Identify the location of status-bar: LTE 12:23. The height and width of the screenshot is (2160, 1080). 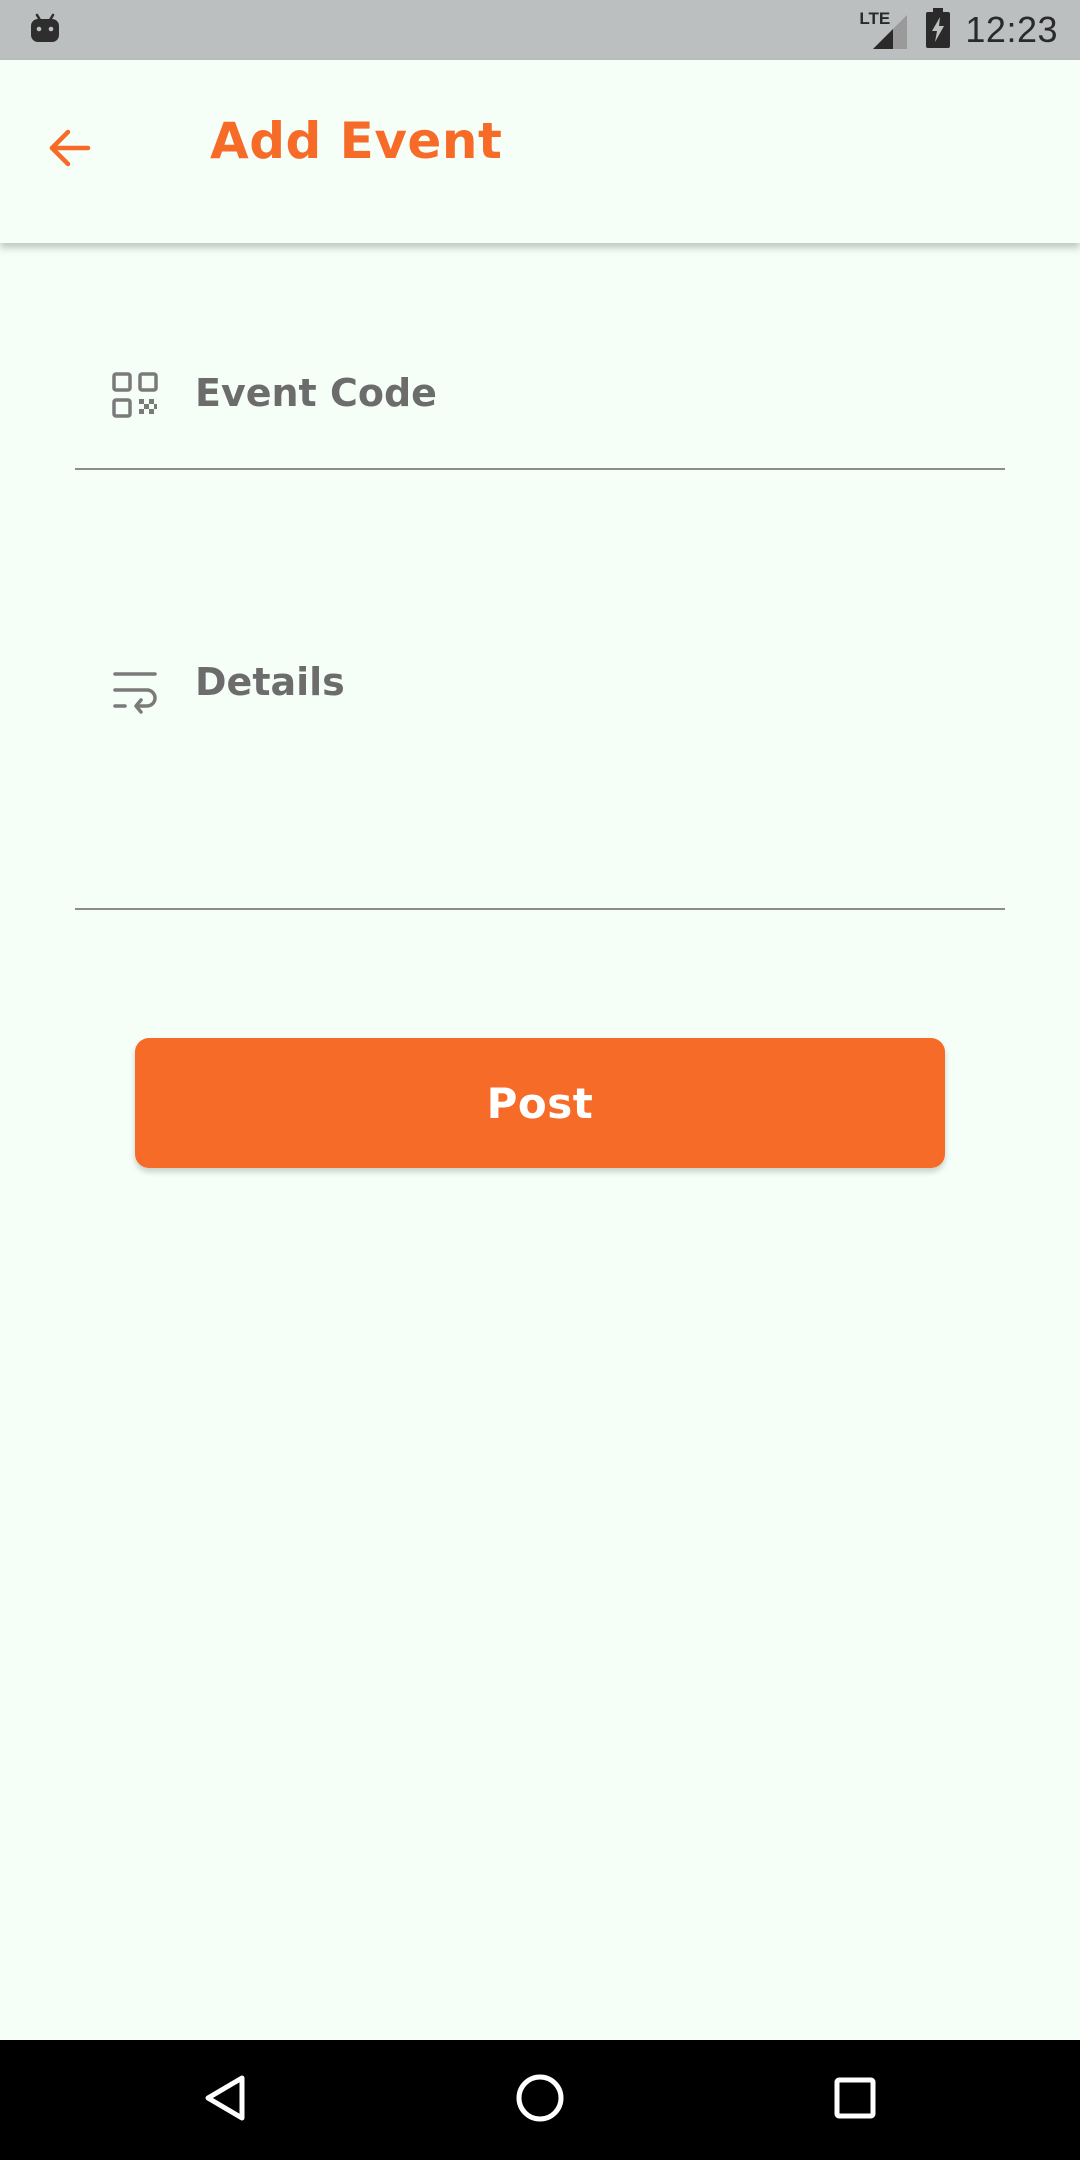
(540, 30).